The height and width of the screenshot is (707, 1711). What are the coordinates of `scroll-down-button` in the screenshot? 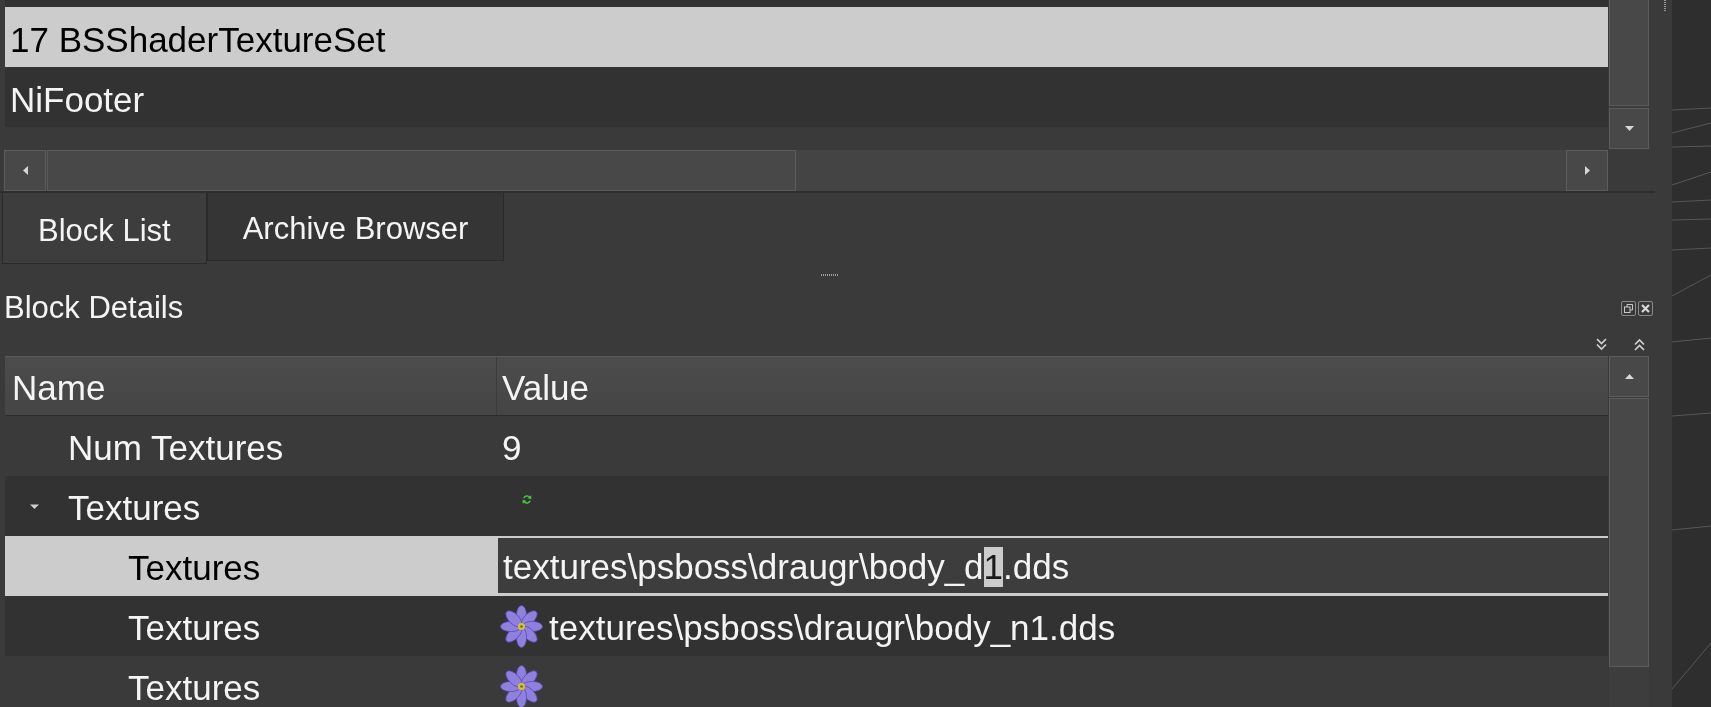 It's located at (1629, 128).